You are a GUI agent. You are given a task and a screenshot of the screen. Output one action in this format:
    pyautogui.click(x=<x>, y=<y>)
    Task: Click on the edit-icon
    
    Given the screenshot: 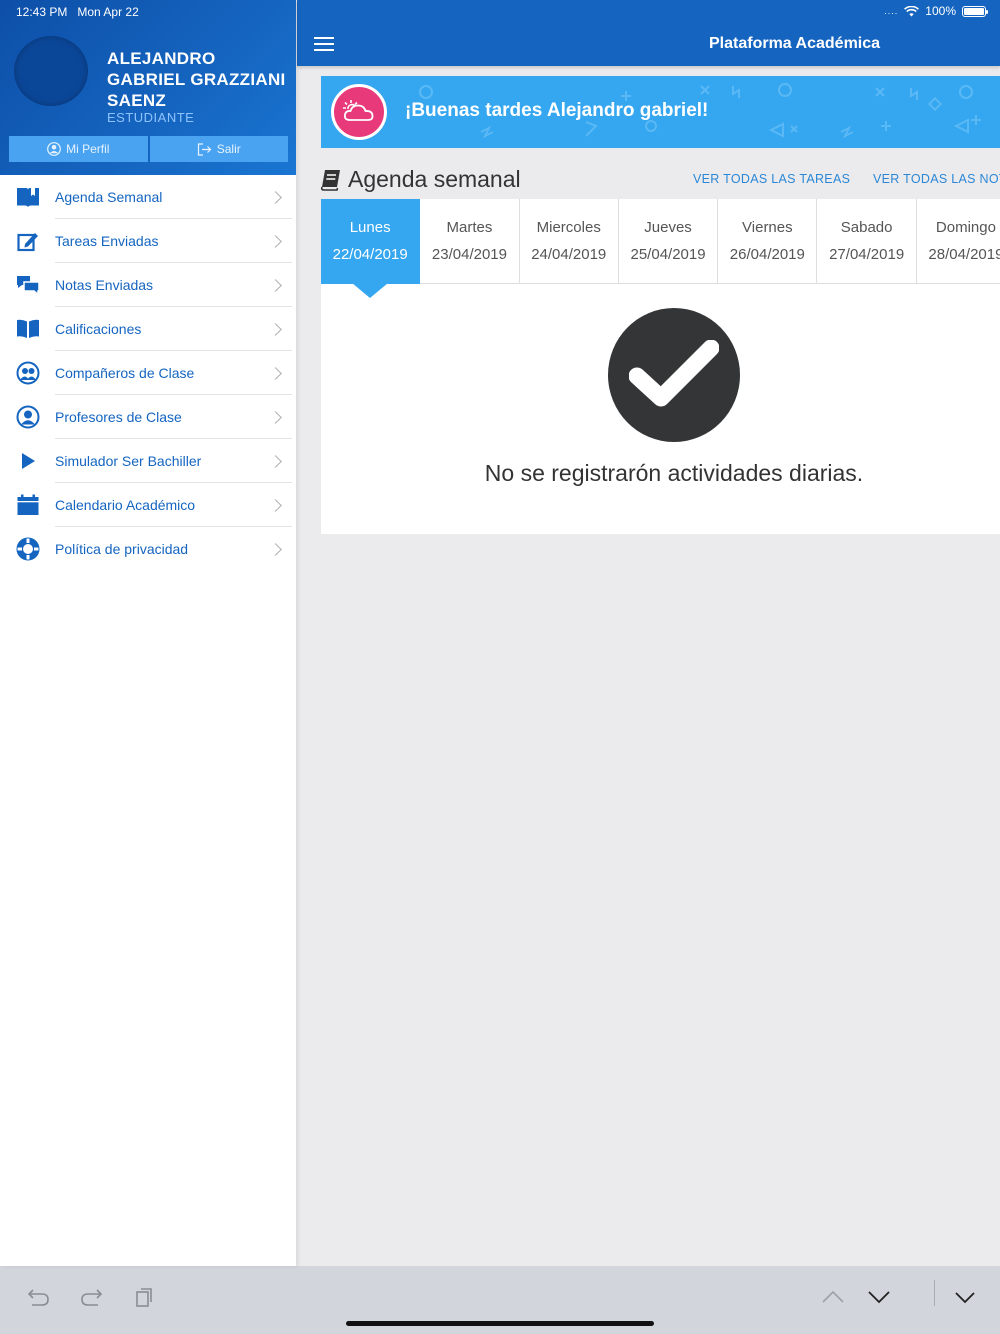 What is the action you would take?
    pyautogui.click(x=28, y=241)
    